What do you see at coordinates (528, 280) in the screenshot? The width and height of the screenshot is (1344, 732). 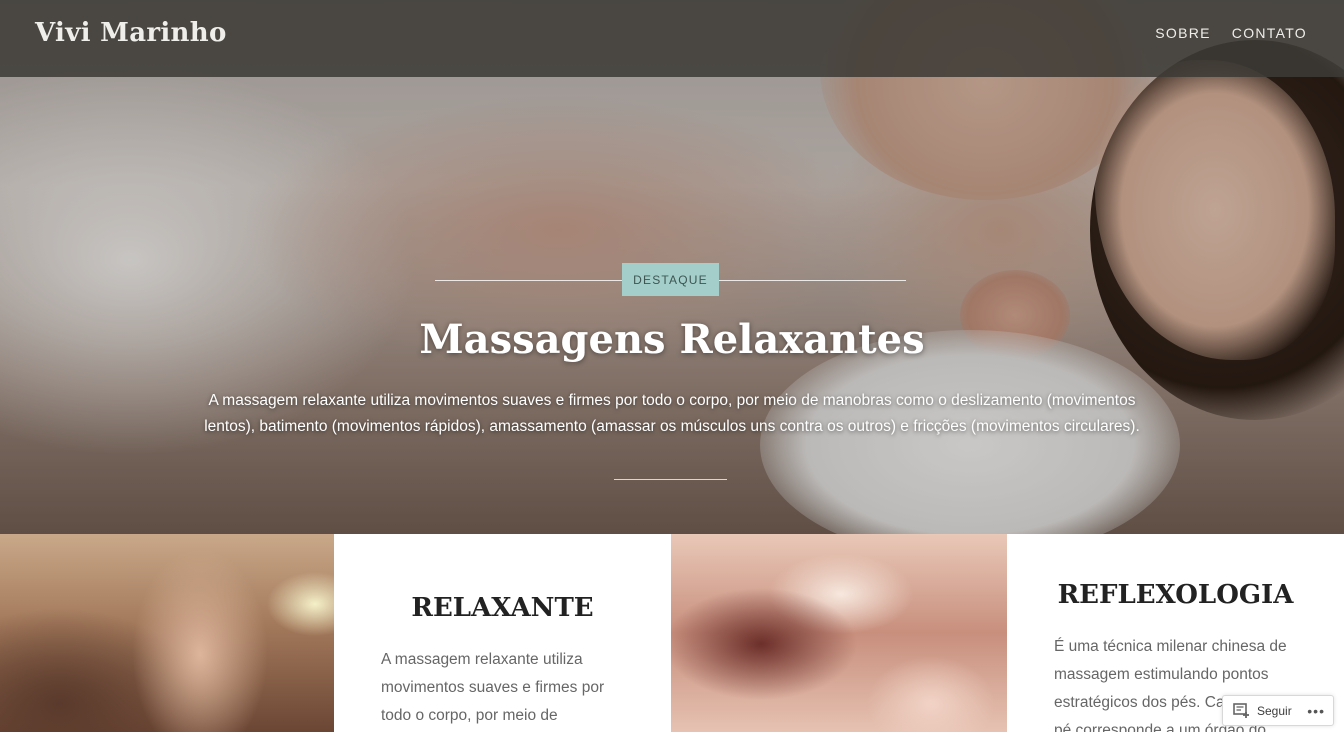 I see `featured-line-left` at bounding box center [528, 280].